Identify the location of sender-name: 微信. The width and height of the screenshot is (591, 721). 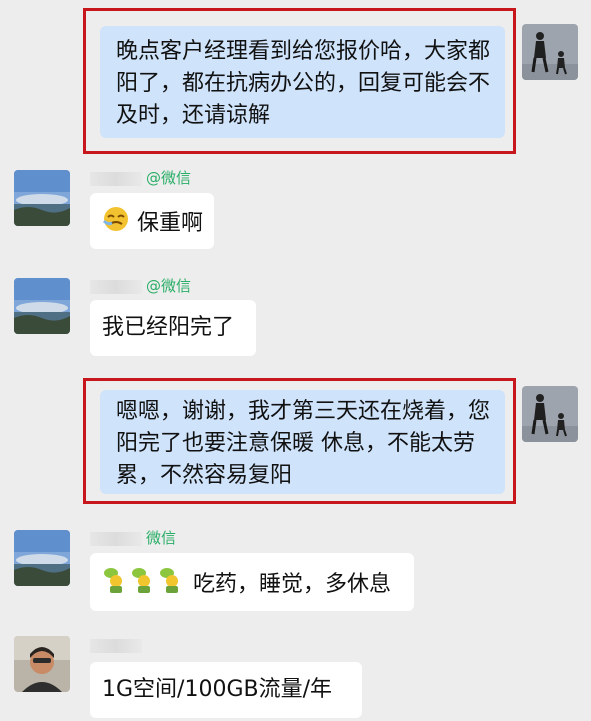
(133, 538).